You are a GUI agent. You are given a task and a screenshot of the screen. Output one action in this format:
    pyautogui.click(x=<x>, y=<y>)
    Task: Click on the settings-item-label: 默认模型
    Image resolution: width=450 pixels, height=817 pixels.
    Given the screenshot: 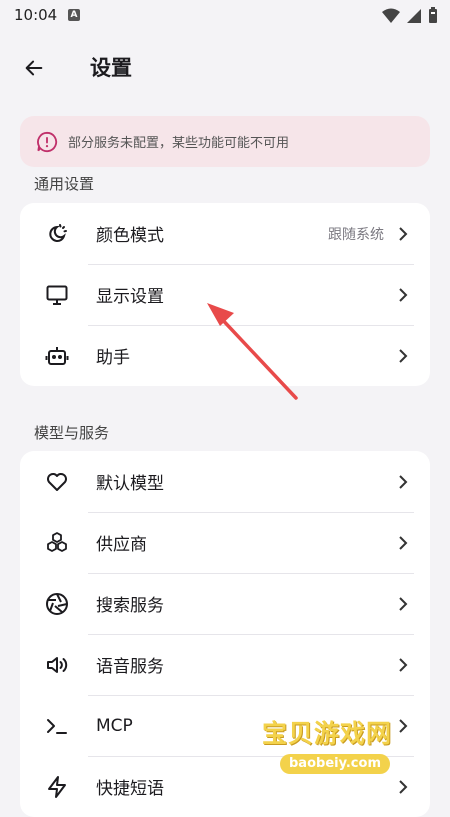 What is the action you would take?
    pyautogui.click(x=130, y=484)
    